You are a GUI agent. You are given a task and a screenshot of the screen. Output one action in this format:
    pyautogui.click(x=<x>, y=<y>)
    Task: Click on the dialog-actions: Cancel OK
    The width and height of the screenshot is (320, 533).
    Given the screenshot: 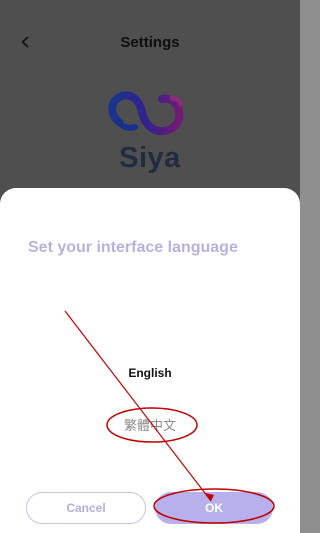 What is the action you would take?
    pyautogui.click(x=150, y=509)
    